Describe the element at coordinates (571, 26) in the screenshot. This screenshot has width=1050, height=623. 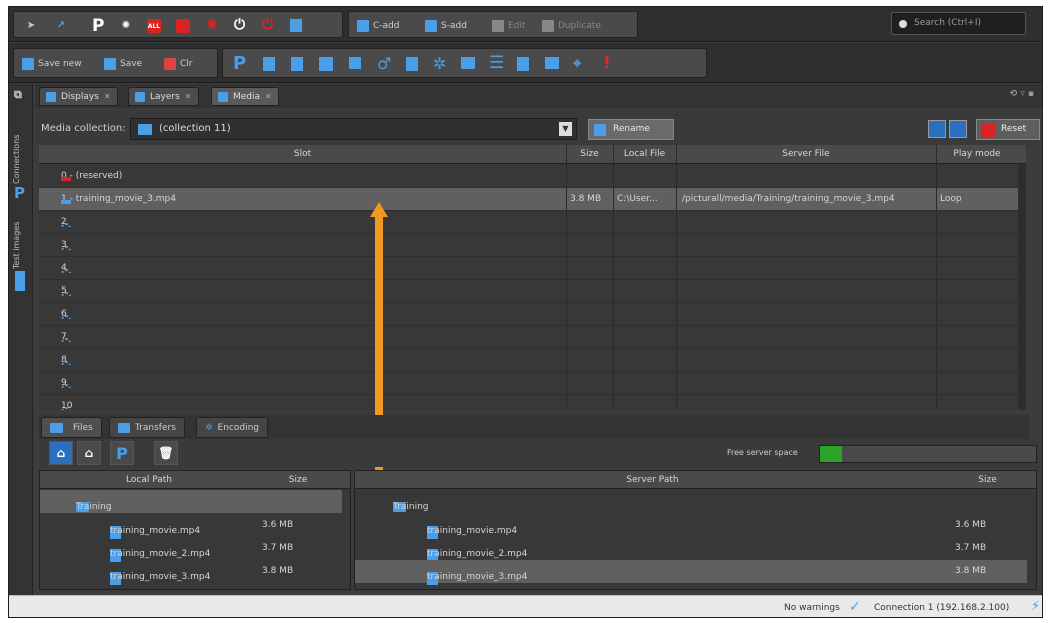
I see `duplicate-button: Duplicate` at that location.